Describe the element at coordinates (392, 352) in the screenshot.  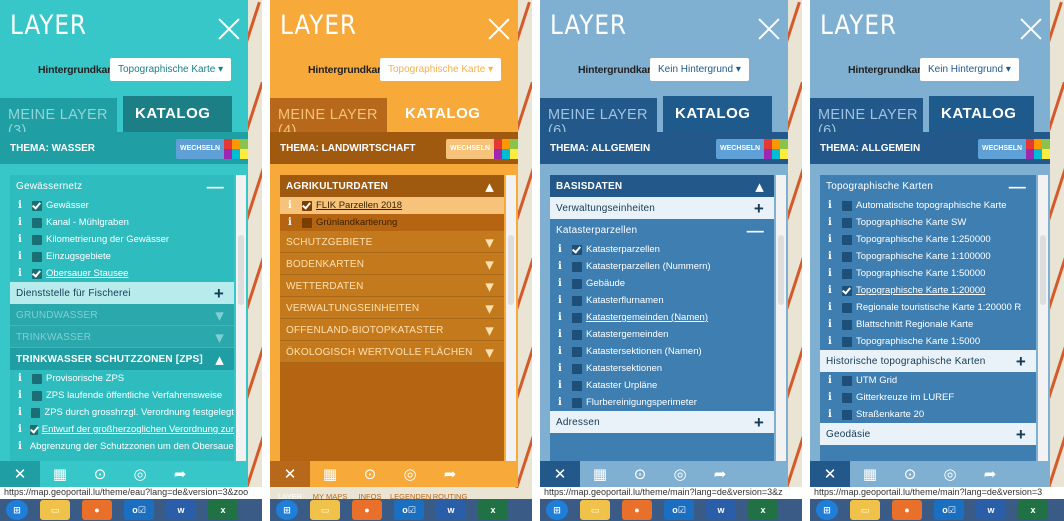
I see `catalog-section: ÖKOLOGISCH WERTVOLLE FLÄCHEN ▾` at that location.